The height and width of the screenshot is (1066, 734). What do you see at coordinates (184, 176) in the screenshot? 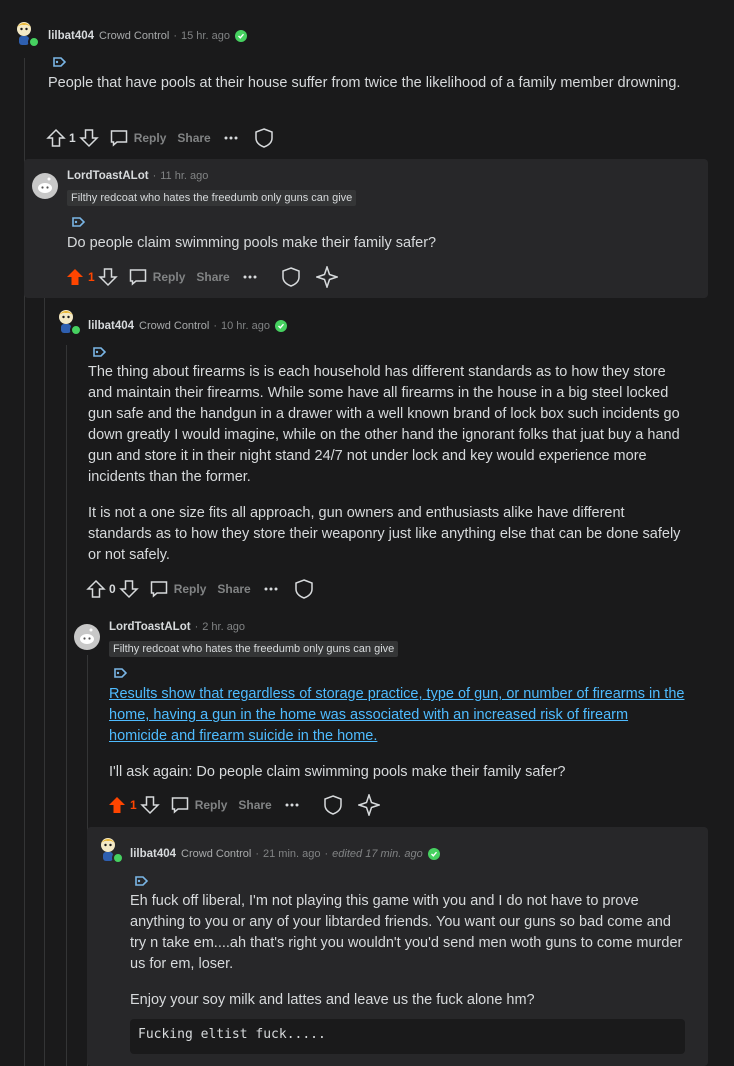
I see `timestamp: 11 hr. ago` at bounding box center [184, 176].